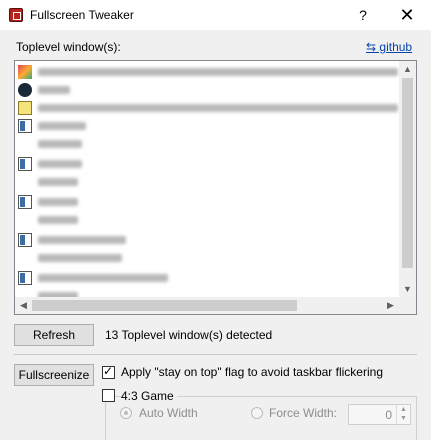  Describe the element at coordinates (54, 375) in the screenshot. I see `fullscreenize-button: Fullscreenize` at that location.